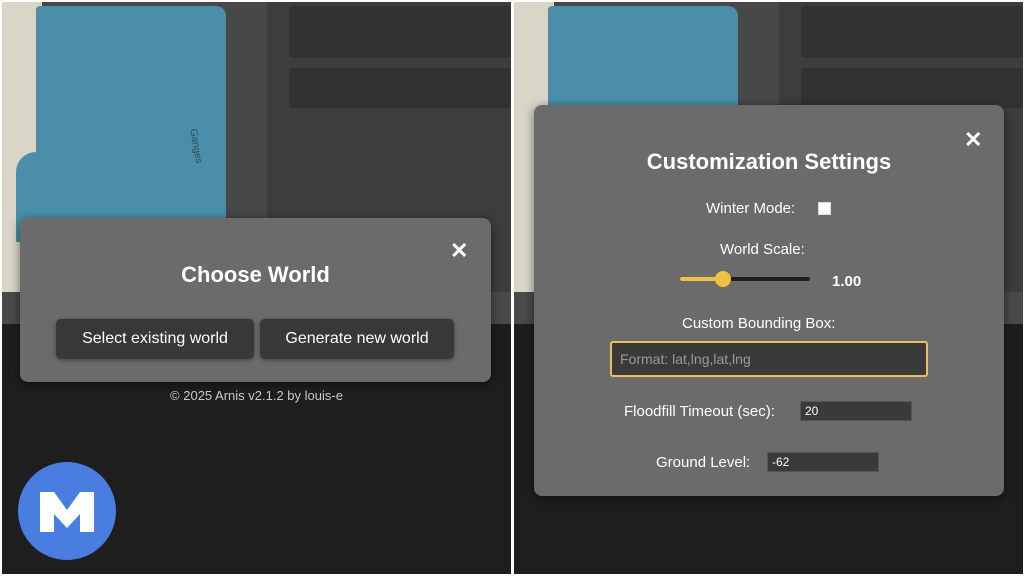 The height and width of the screenshot is (576, 1024). Describe the element at coordinates (769, 359) in the screenshot. I see `bounding-box-input` at that location.